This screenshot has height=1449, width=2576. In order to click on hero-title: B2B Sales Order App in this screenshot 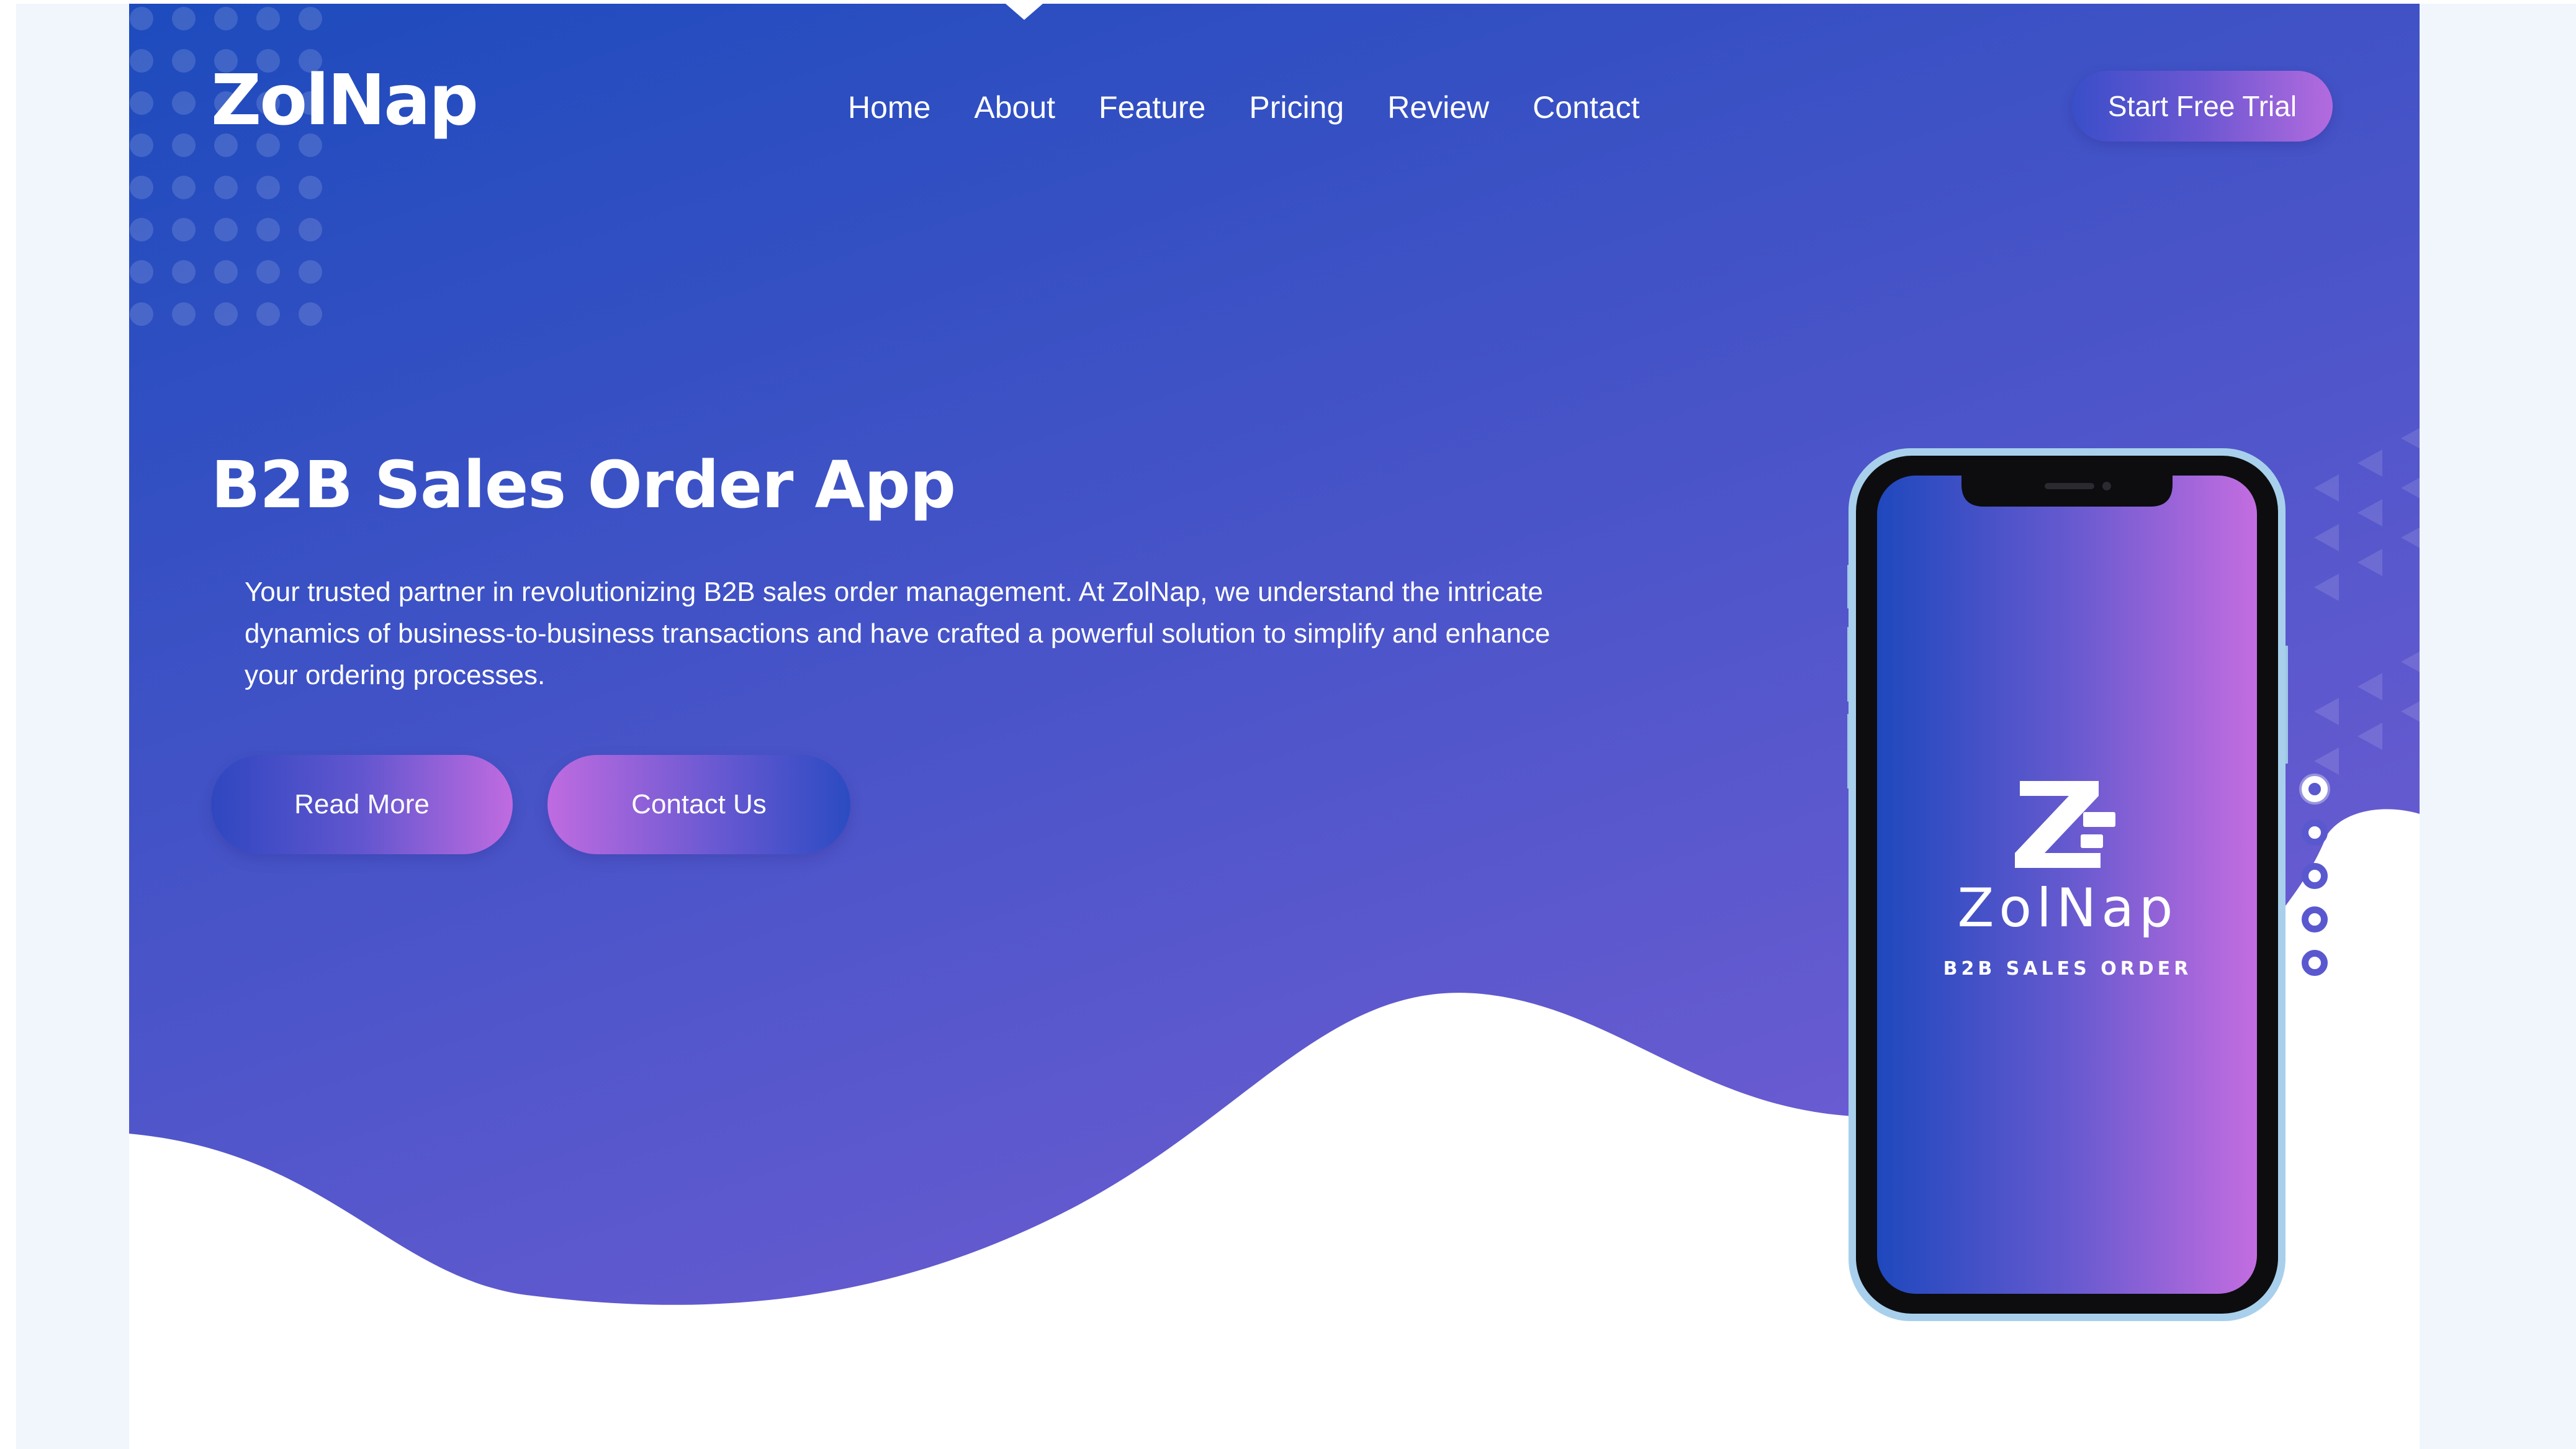, I will do `click(583, 485)`.